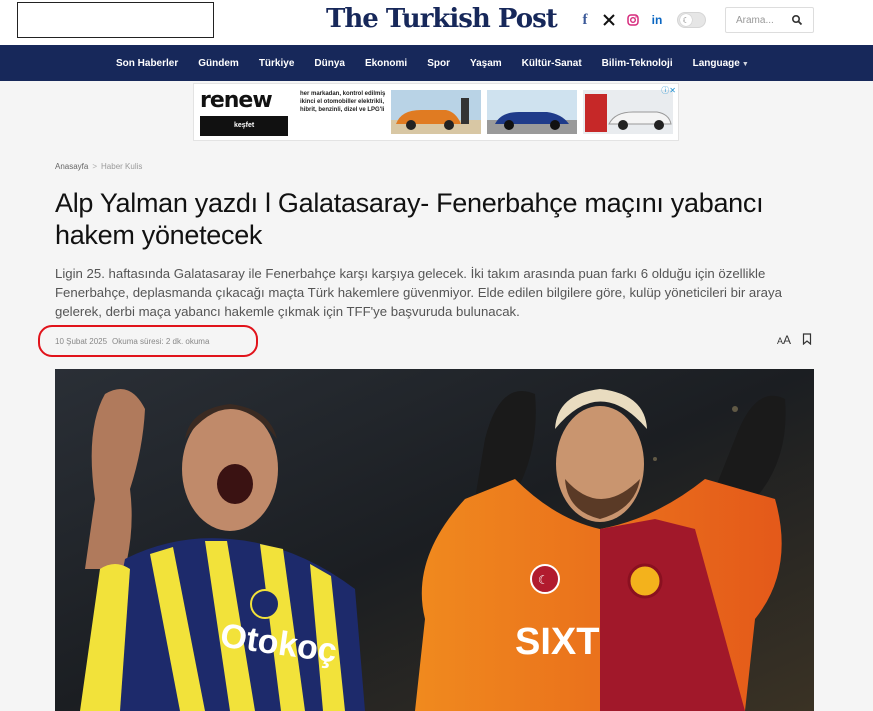 The image size is (873, 711). Describe the element at coordinates (637, 63) in the screenshot. I see `nav-item-bilim-teknoloji: Bilim-Teknoloji` at that location.